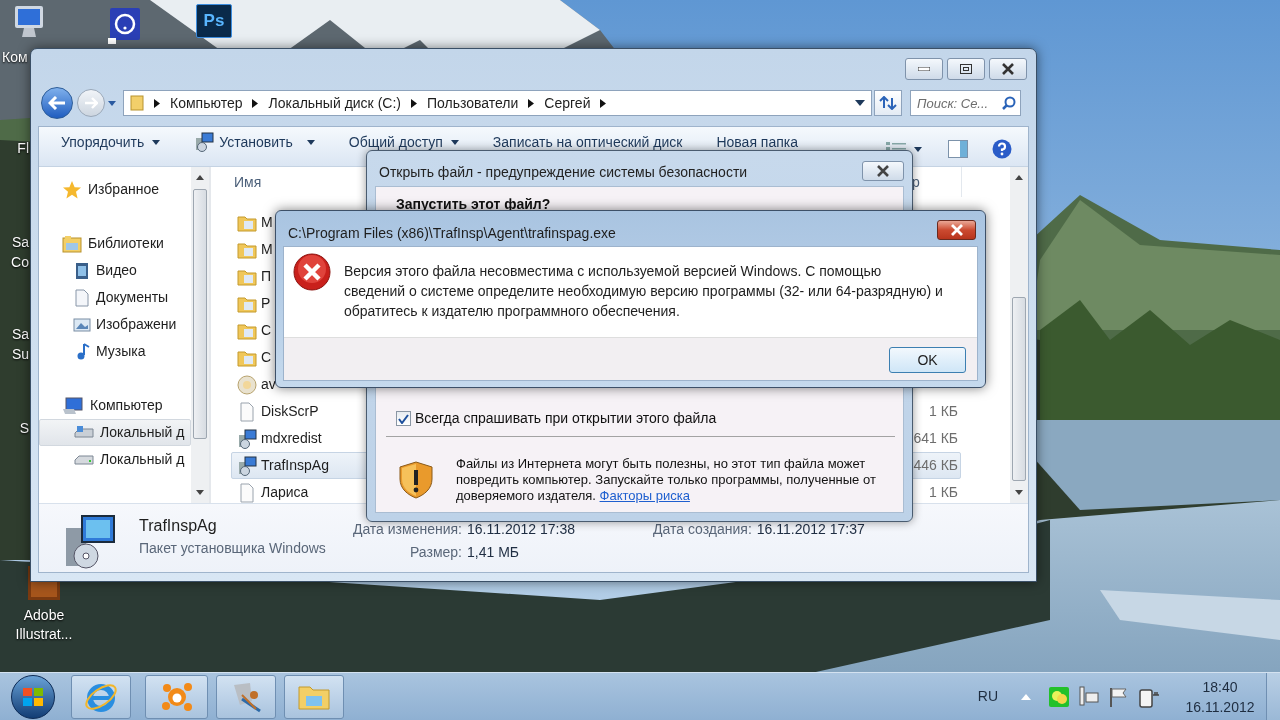  What do you see at coordinates (22, 148) in the screenshot?
I see `desktop-icon-label: Fl` at bounding box center [22, 148].